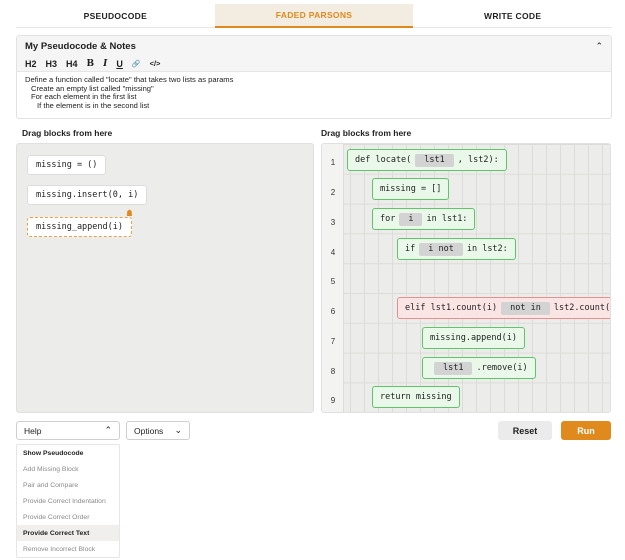 The image size is (625, 560). I want to click on blank-field: not in, so click(525, 308).